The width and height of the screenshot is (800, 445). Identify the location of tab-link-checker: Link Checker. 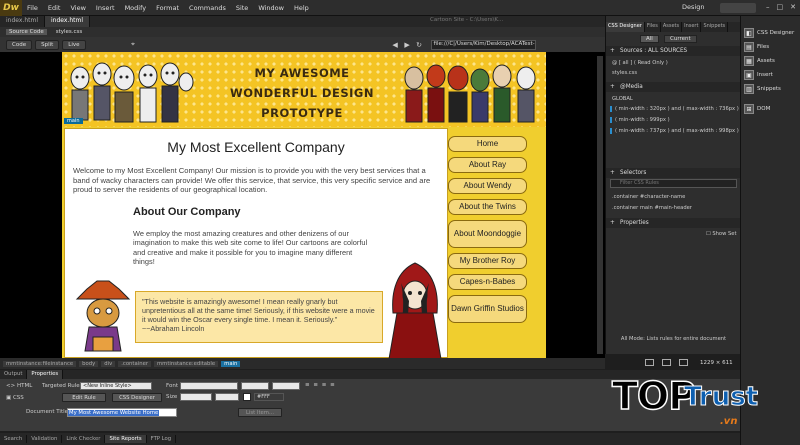
(84, 439).